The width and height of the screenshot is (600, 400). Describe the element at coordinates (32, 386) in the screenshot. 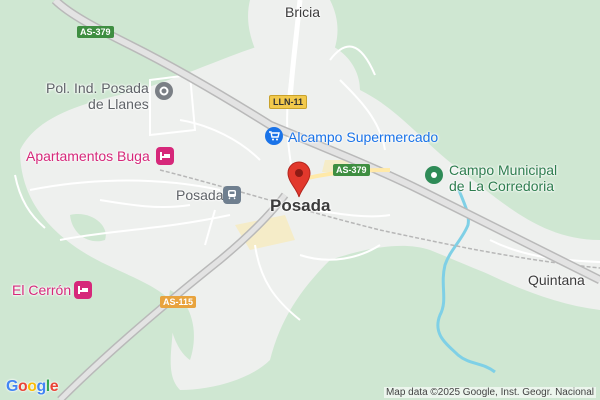

I see `google-logo: Google` at that location.